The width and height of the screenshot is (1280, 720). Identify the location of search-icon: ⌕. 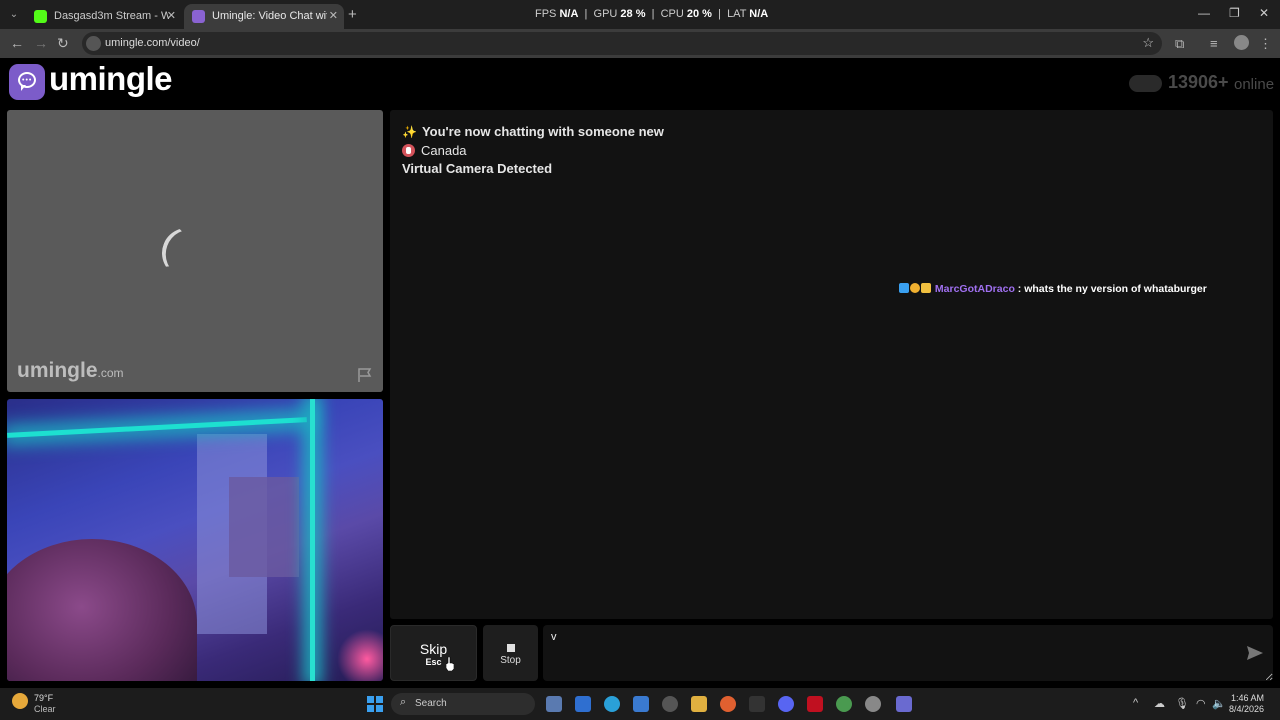
(403, 702).